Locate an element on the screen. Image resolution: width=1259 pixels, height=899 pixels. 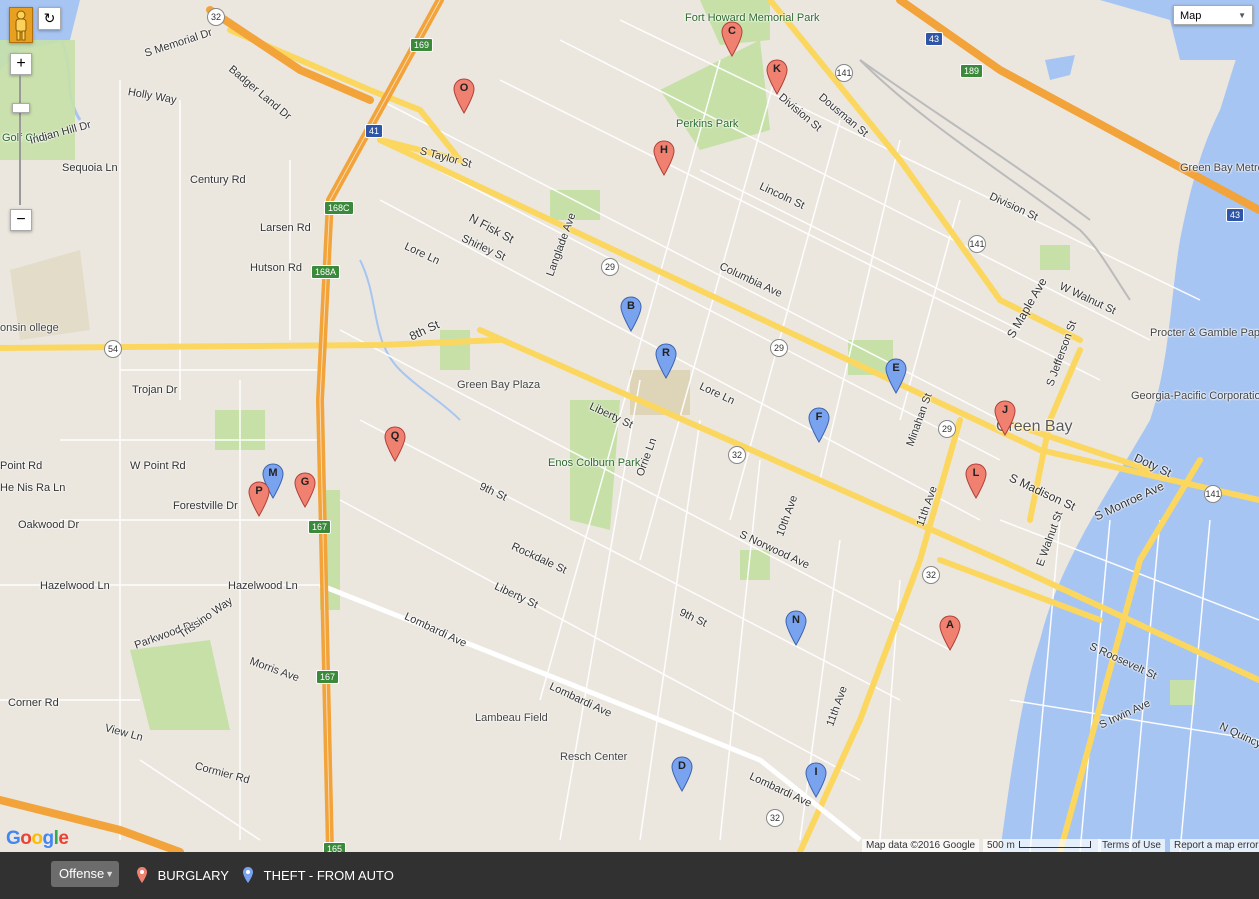
street-label: Corner Rd is located at coordinates (33, 703).